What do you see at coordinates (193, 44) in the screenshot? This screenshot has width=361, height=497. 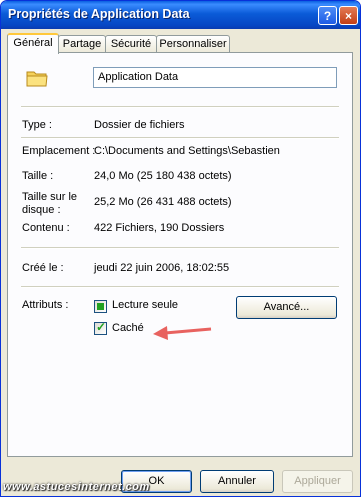 I see `tab-personnaliser: Personnaliser` at bounding box center [193, 44].